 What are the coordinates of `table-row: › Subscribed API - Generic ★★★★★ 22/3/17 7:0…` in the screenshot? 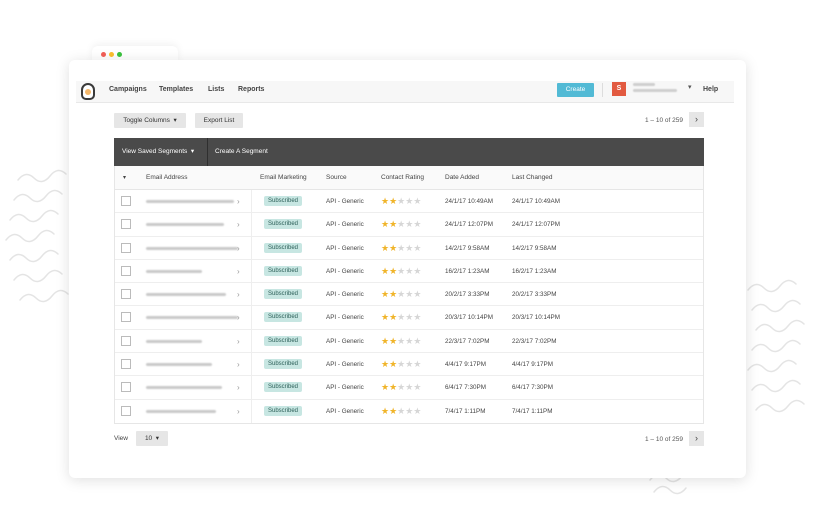 It's located at (409, 341).